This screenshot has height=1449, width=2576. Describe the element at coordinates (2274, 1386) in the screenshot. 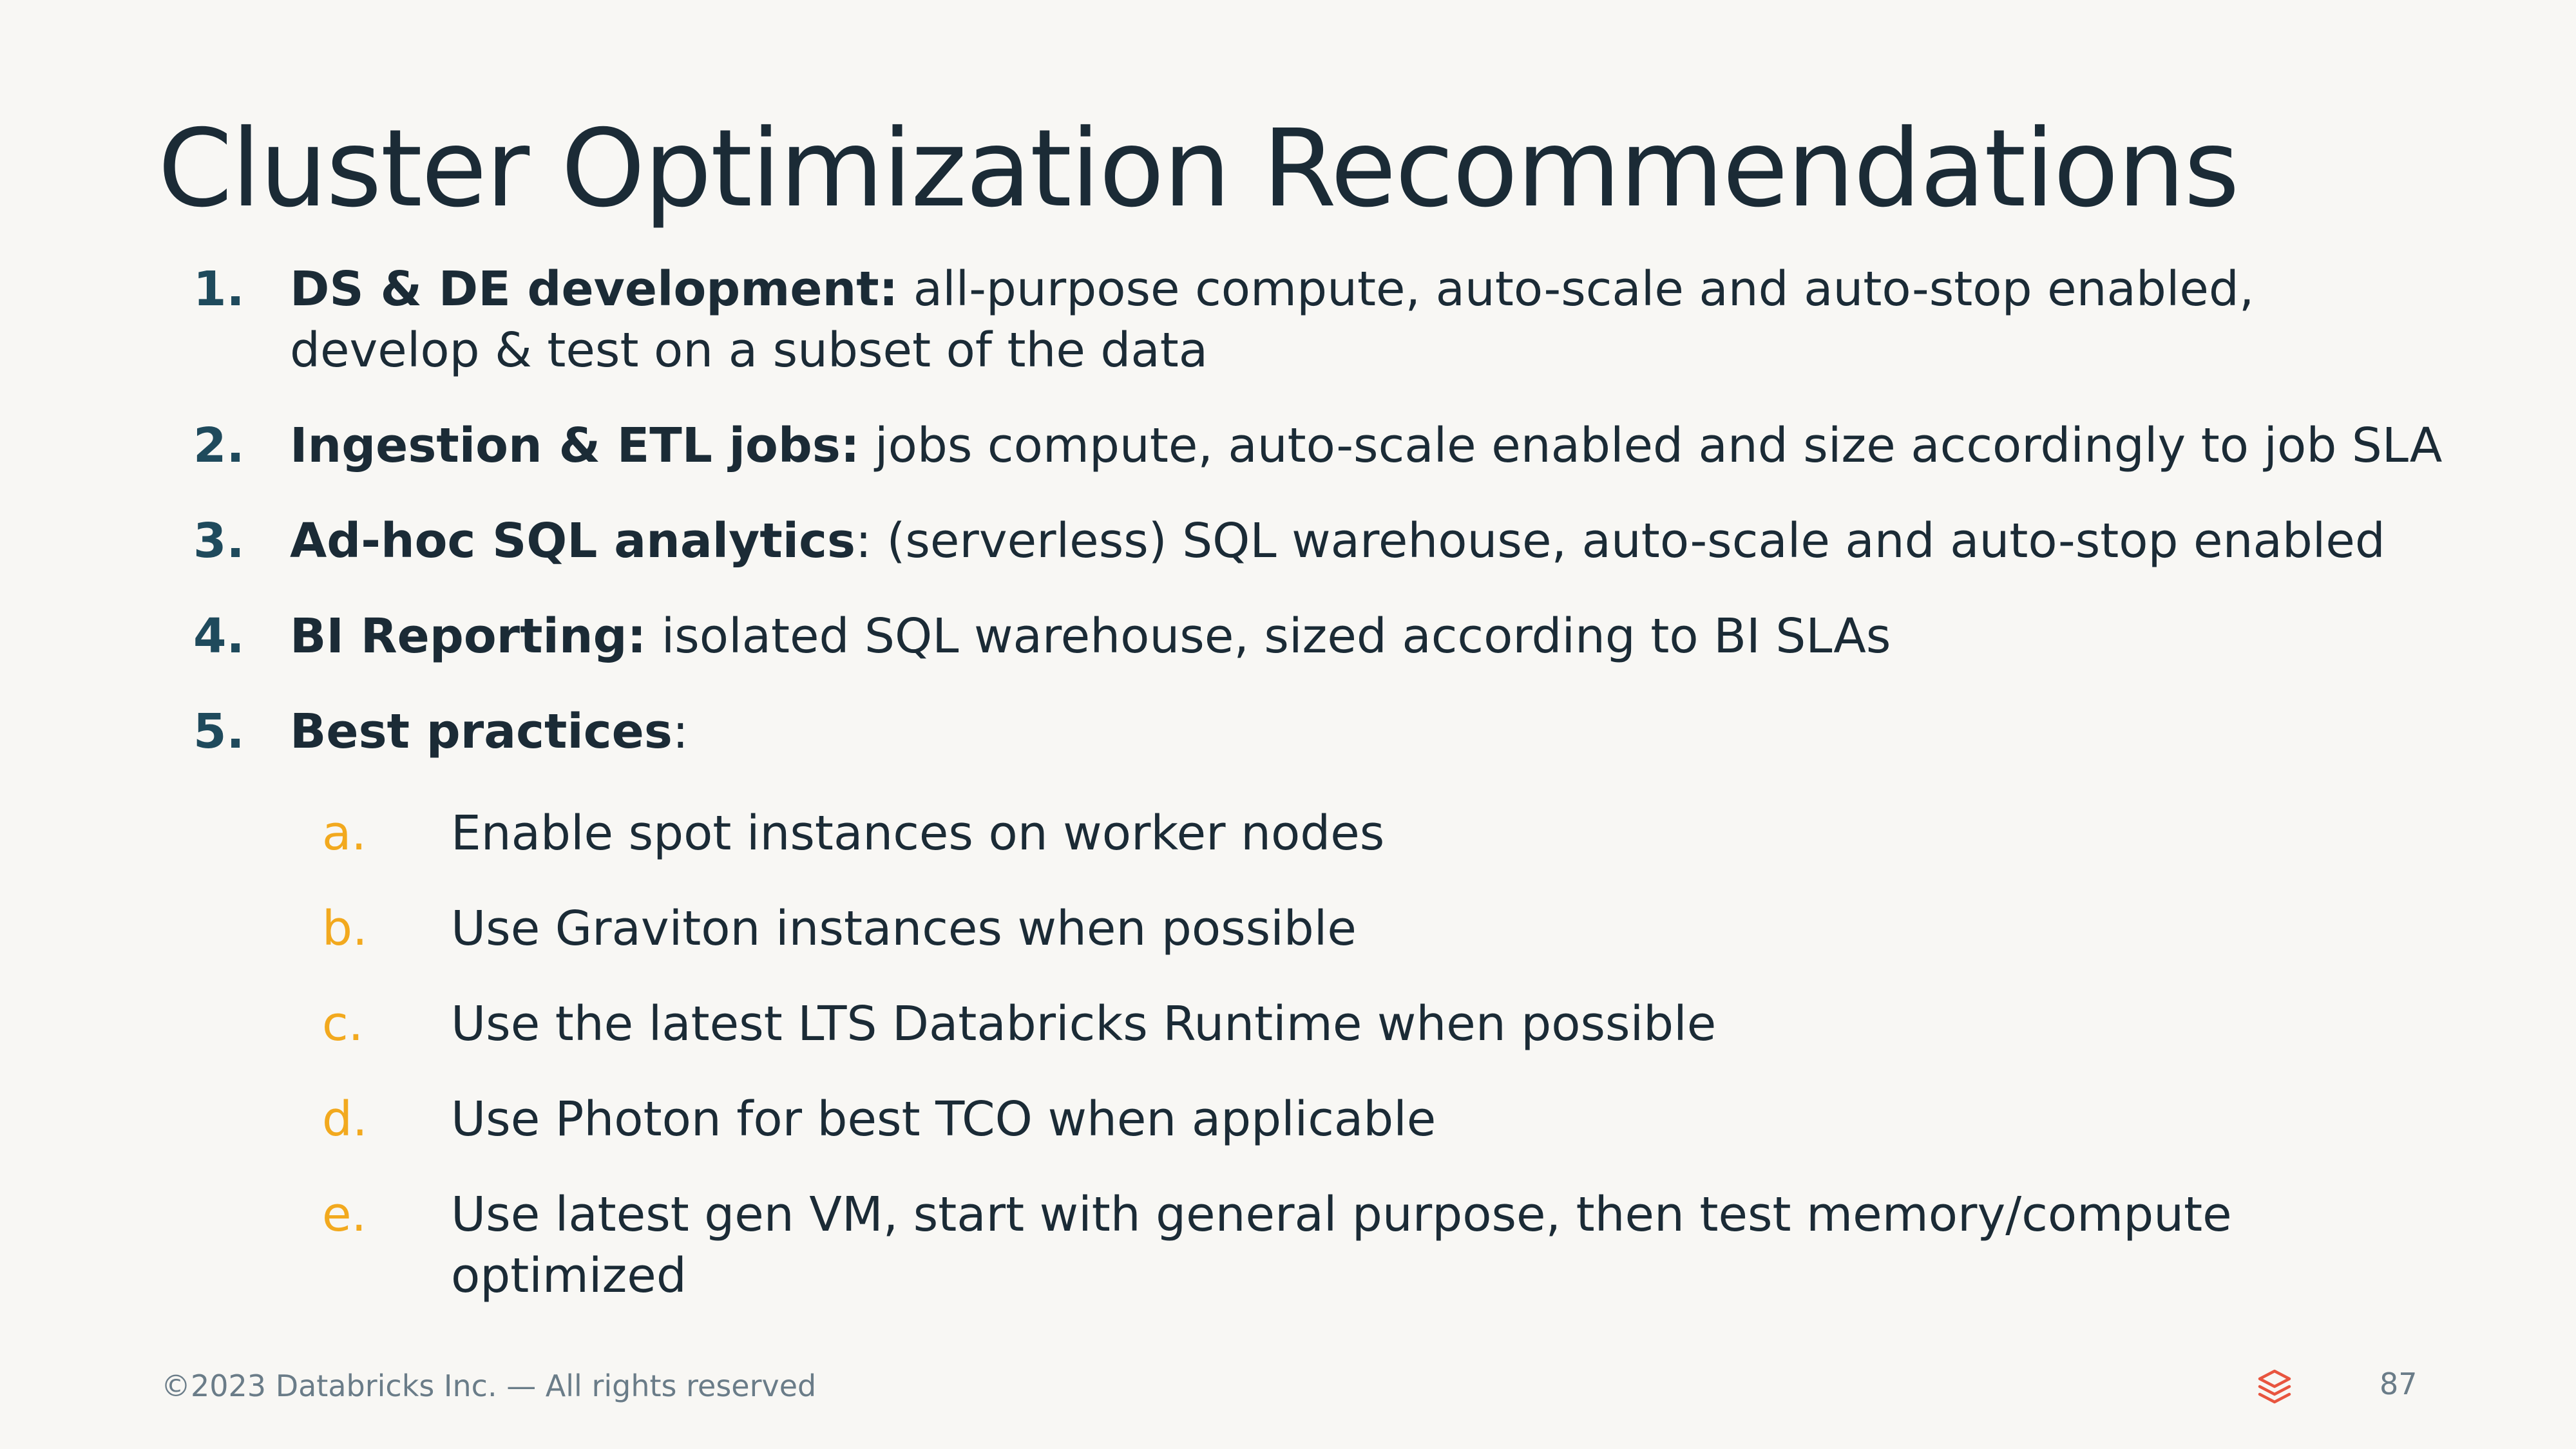

I see `databricks-logo-icon` at that location.